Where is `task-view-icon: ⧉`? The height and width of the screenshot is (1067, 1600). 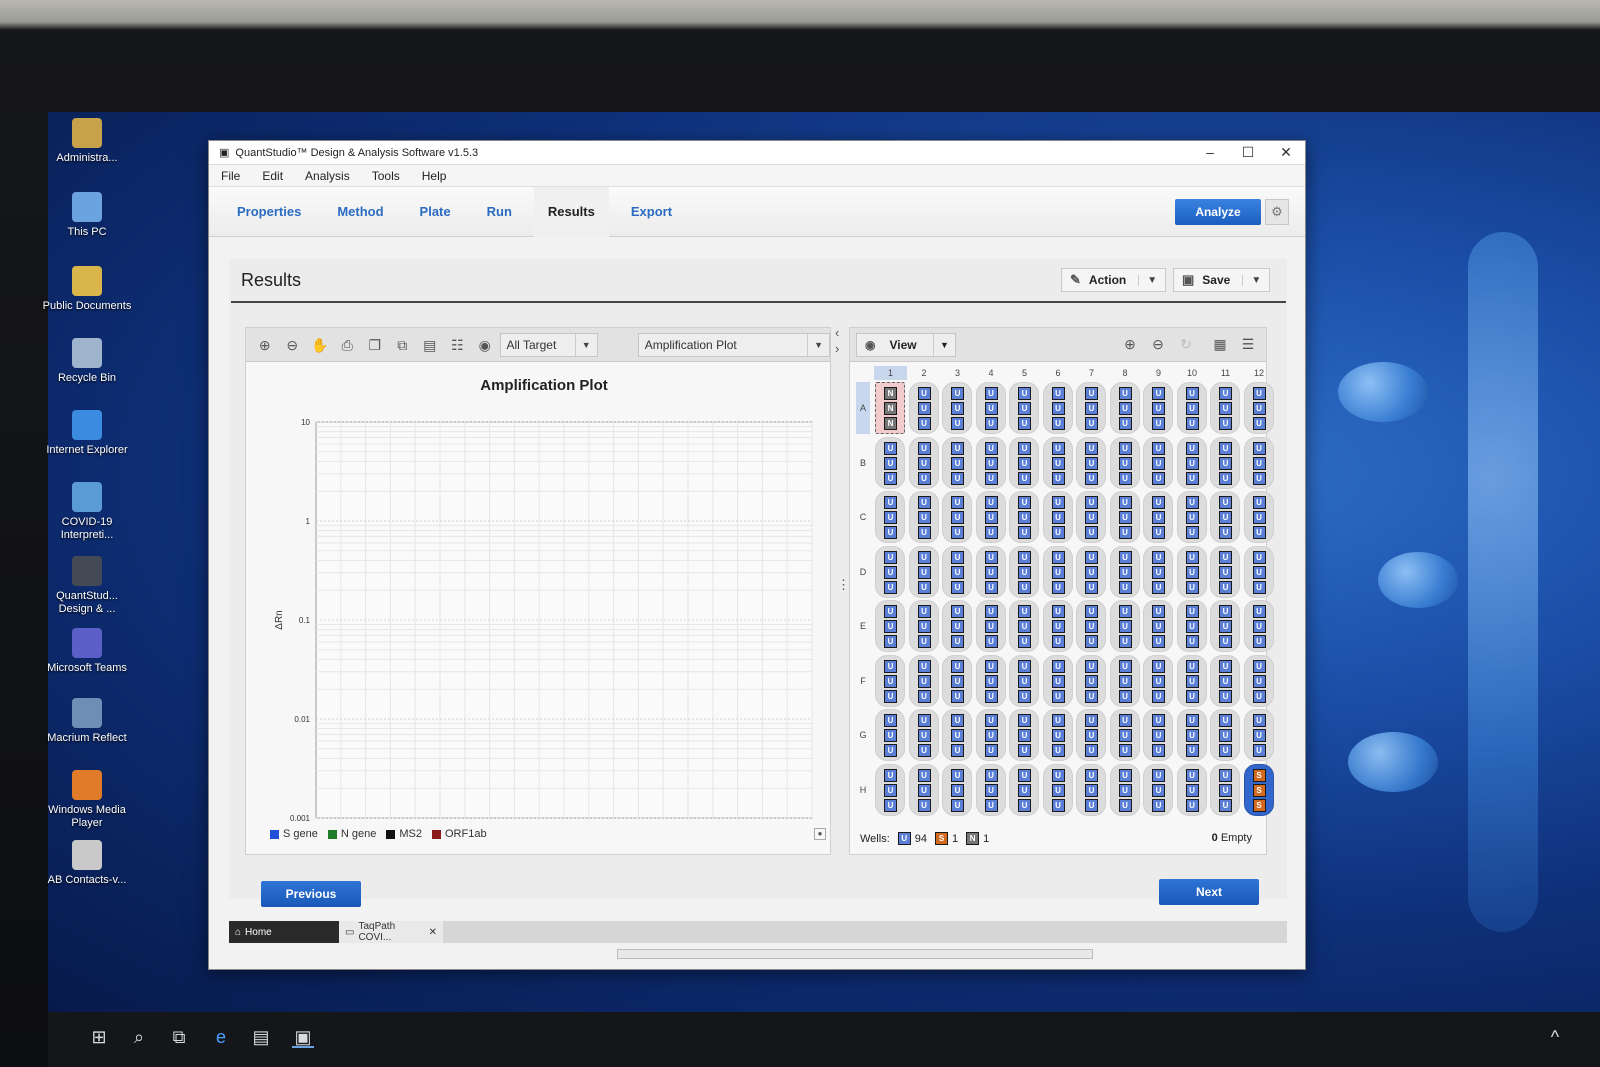 task-view-icon: ⧉ is located at coordinates (179, 1037).